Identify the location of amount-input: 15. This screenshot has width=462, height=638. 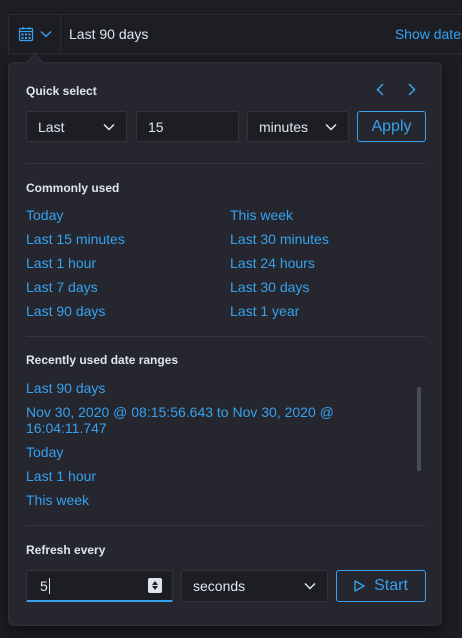
(187, 126).